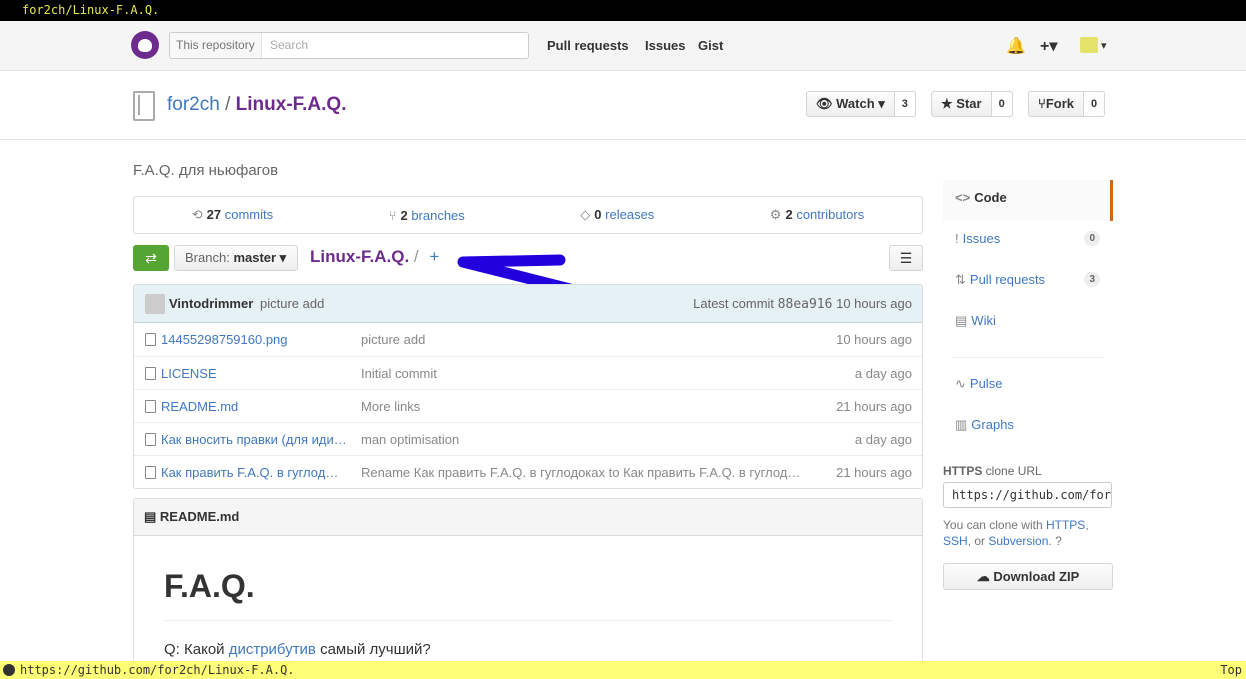 The width and height of the screenshot is (1246, 679). What do you see at coordinates (585, 214) in the screenshot?
I see `tag-icon: ◇` at bounding box center [585, 214].